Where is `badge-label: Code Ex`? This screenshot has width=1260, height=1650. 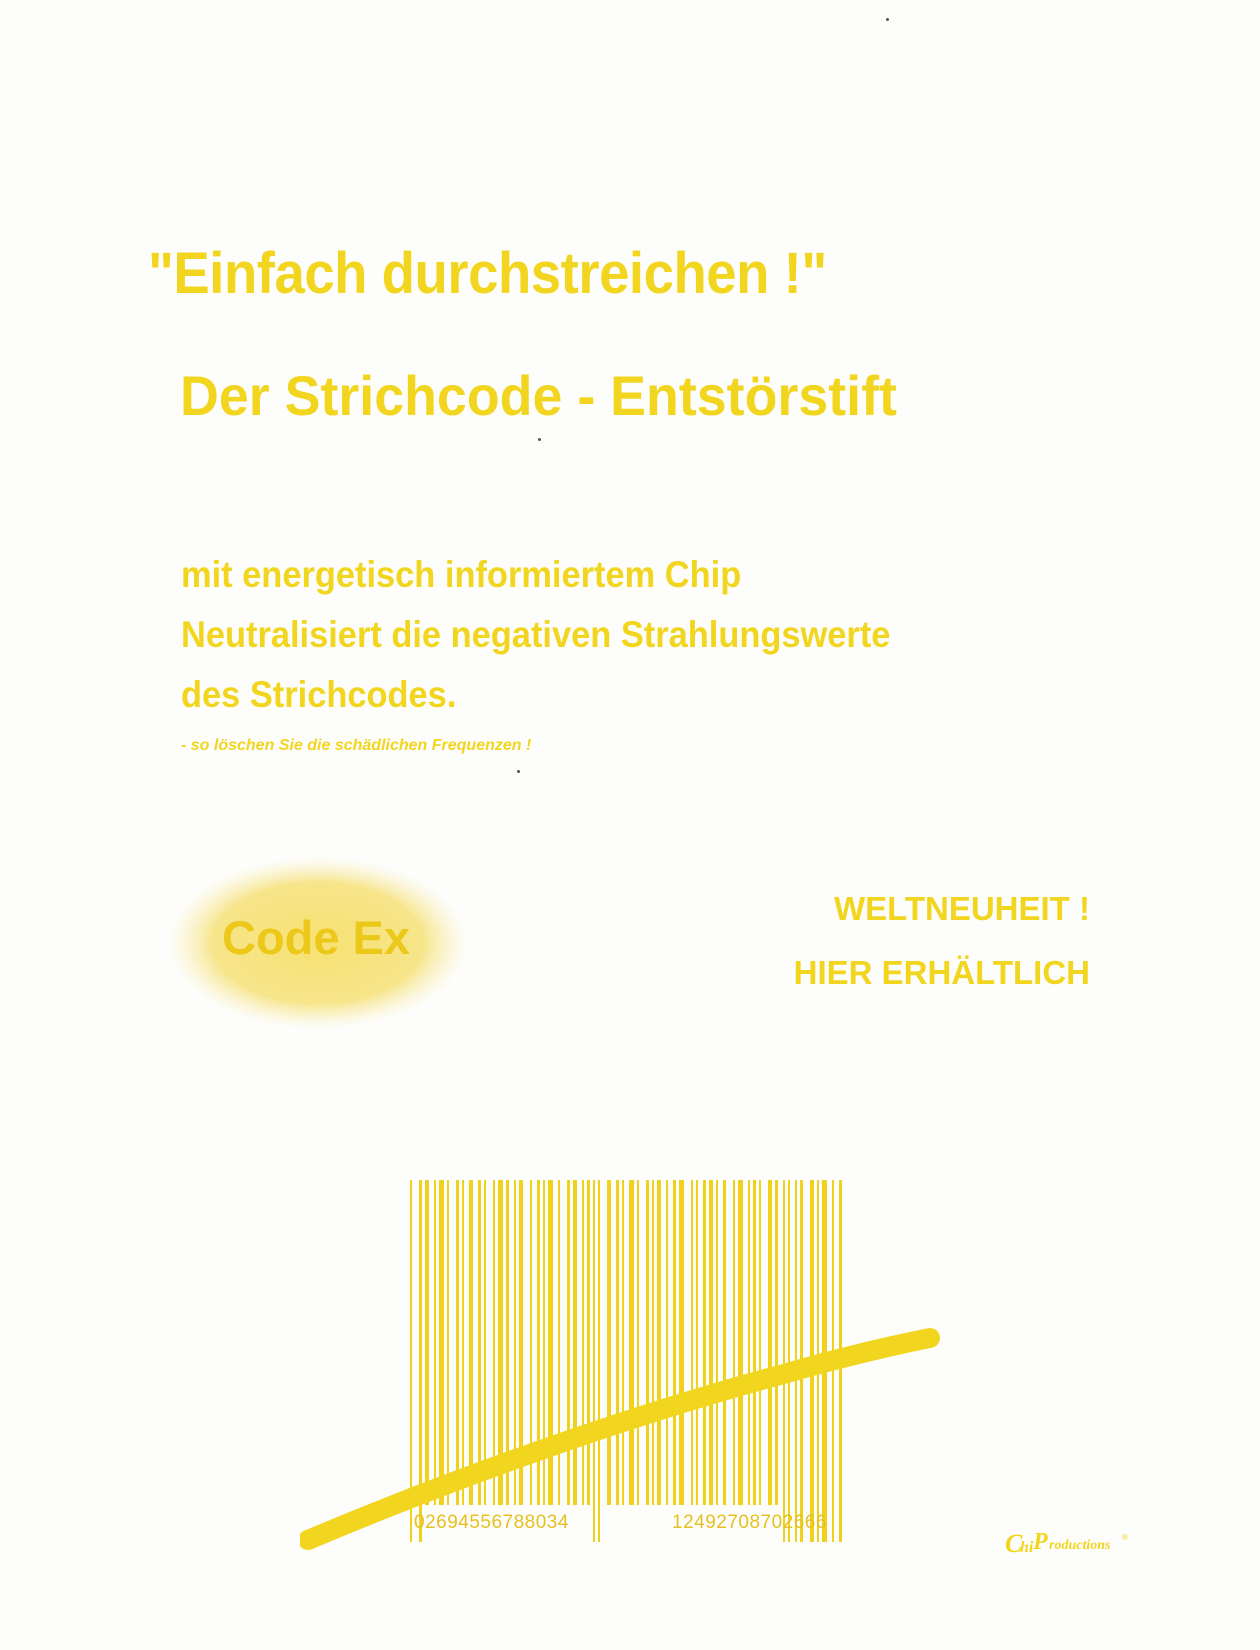
badge-label: Code Ex is located at coordinates (316, 937).